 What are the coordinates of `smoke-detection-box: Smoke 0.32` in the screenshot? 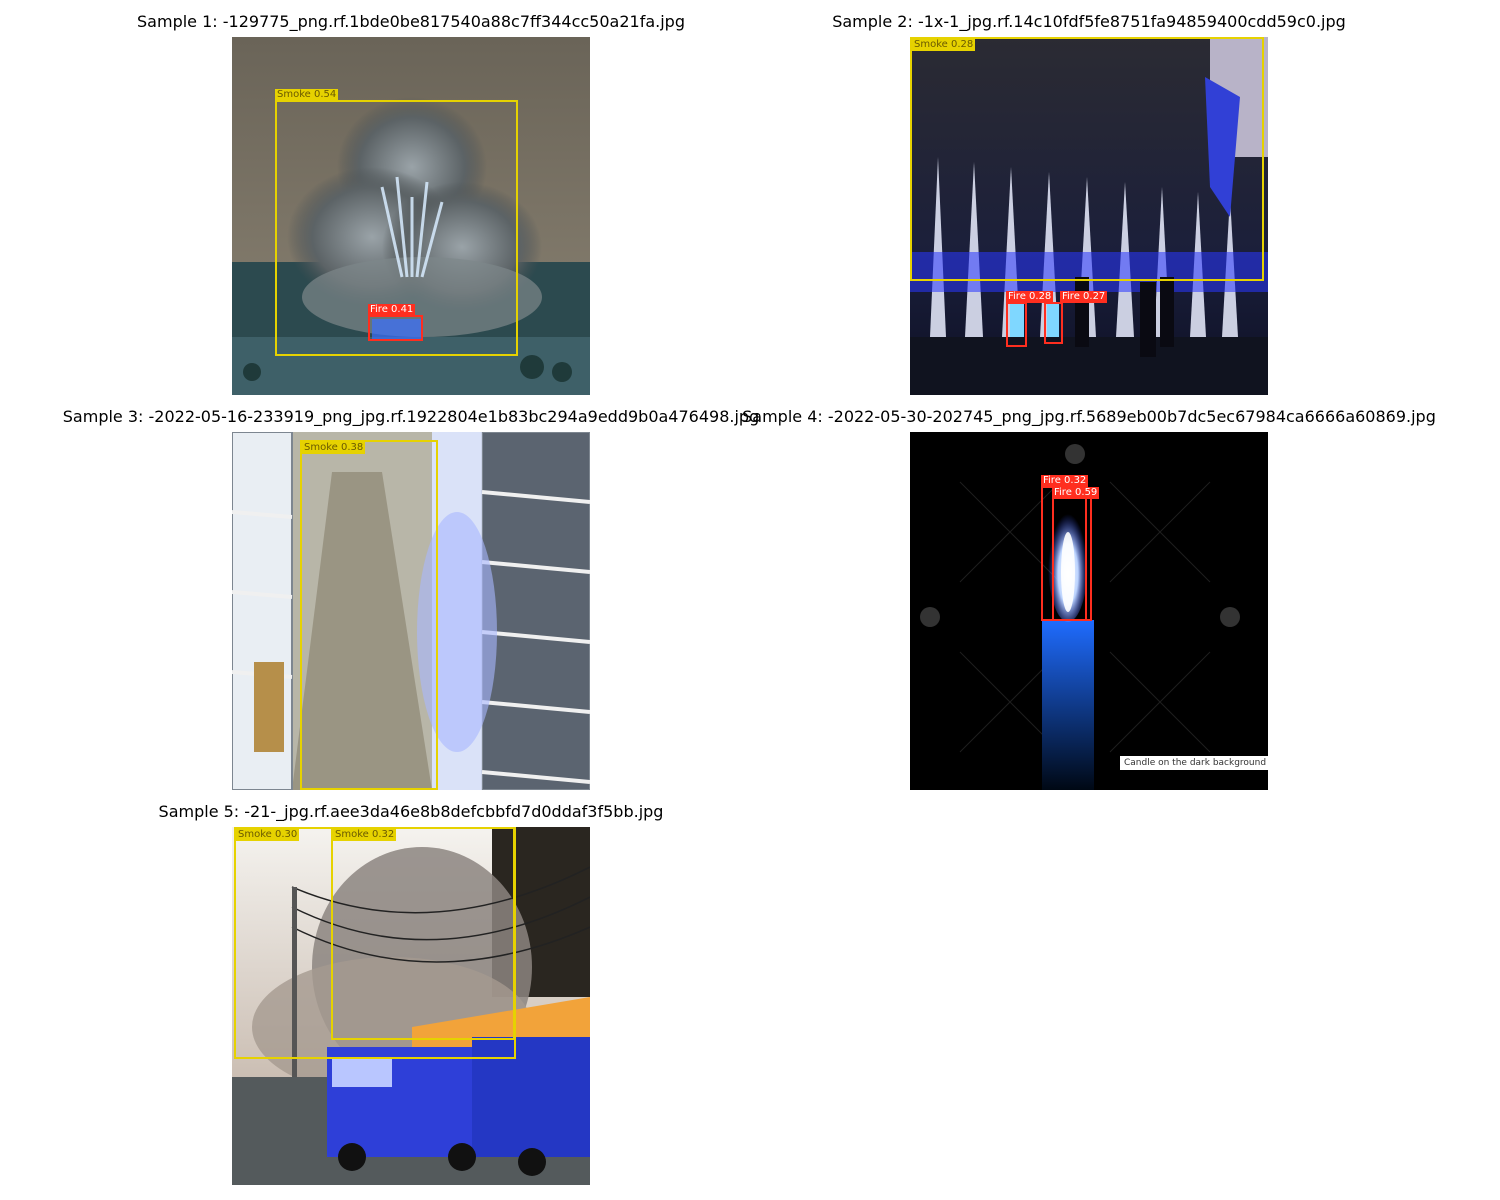 It's located at (423, 933).